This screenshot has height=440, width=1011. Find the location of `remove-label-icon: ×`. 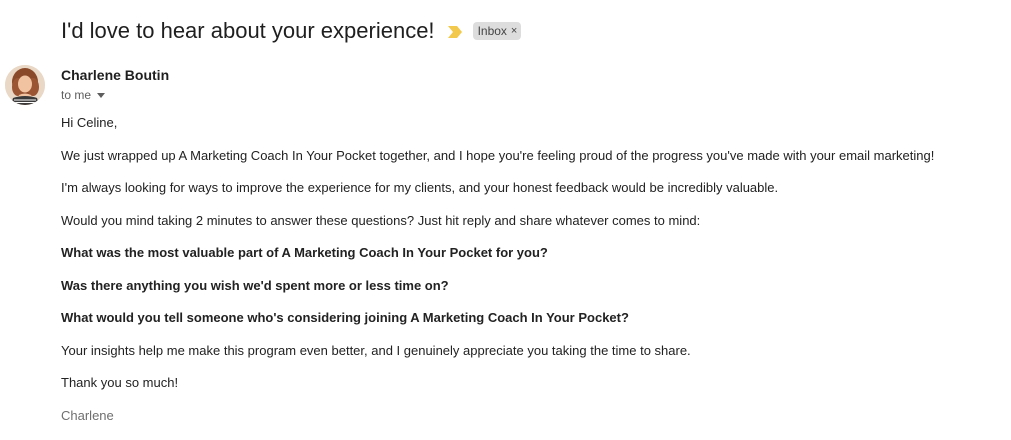

remove-label-icon: × is located at coordinates (514, 31).